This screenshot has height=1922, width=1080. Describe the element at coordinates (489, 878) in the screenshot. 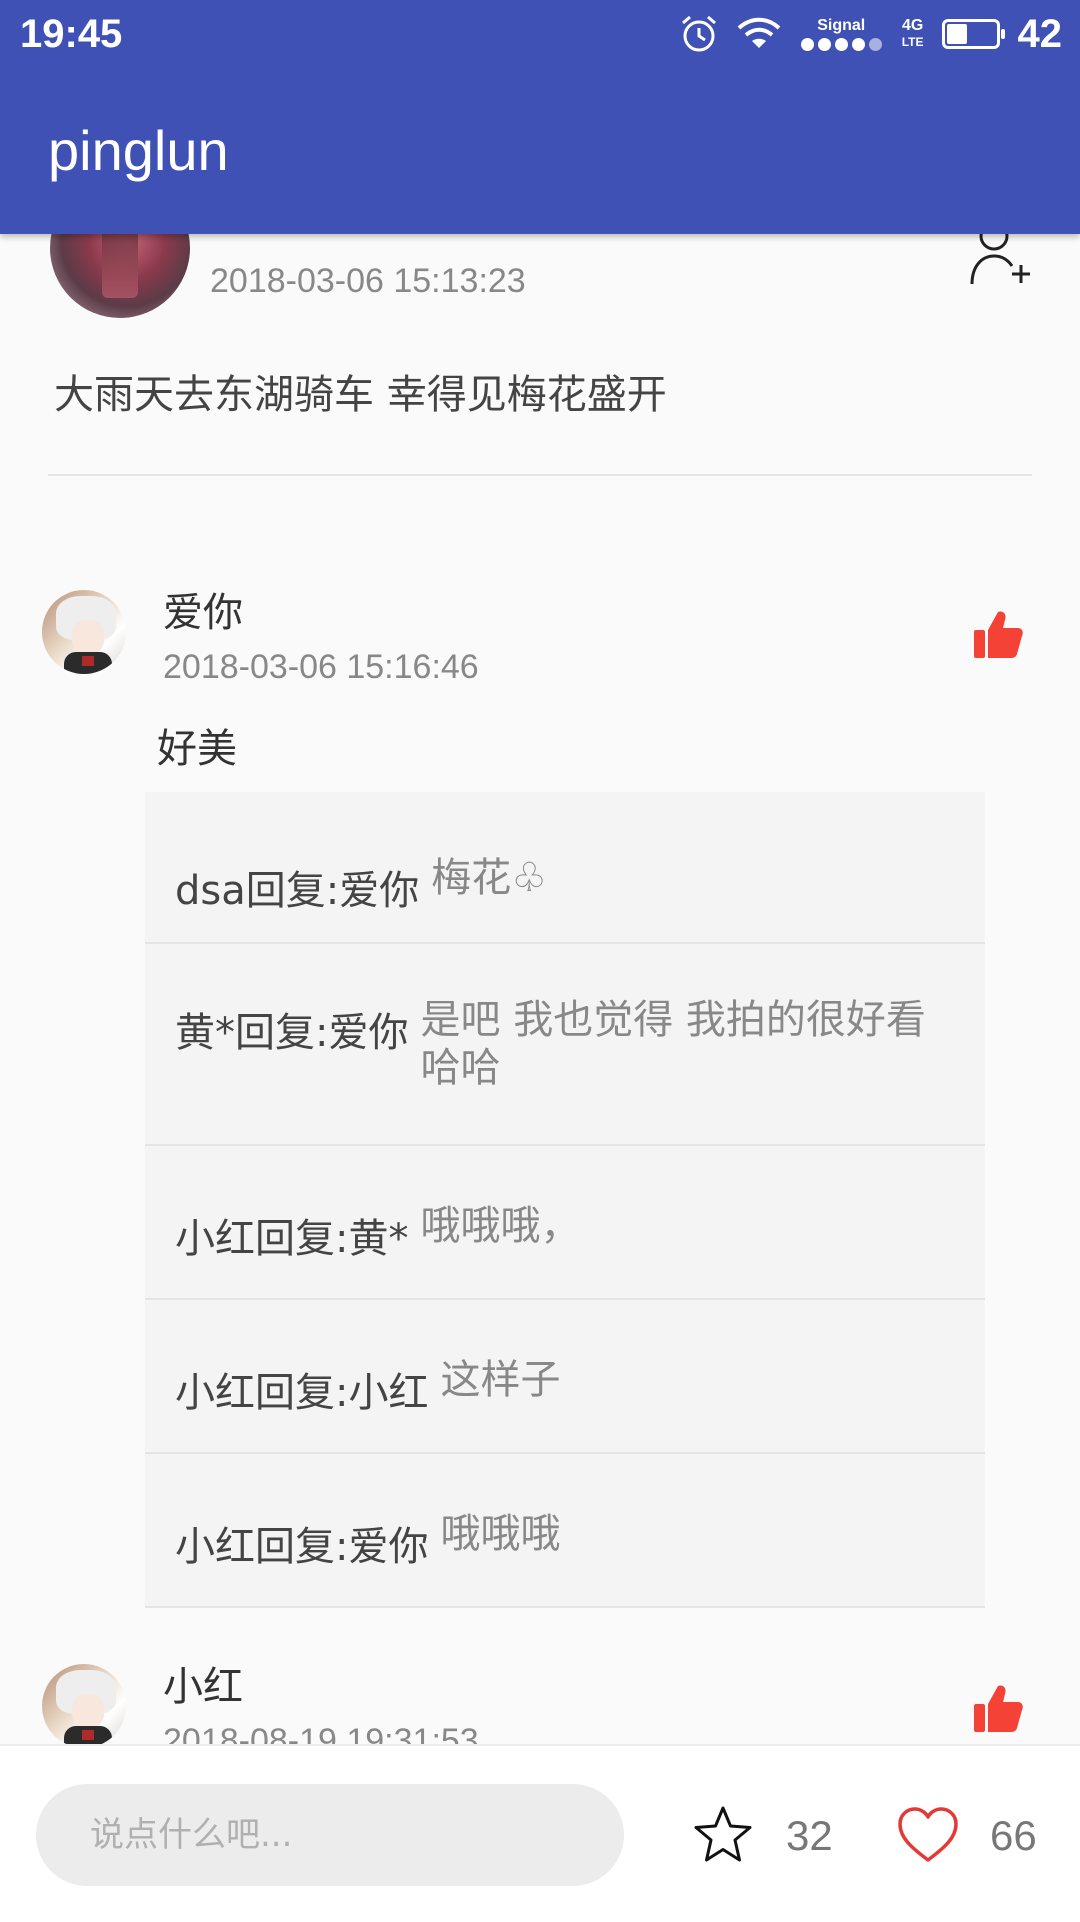

I see `reply-body: 梅花♧` at that location.